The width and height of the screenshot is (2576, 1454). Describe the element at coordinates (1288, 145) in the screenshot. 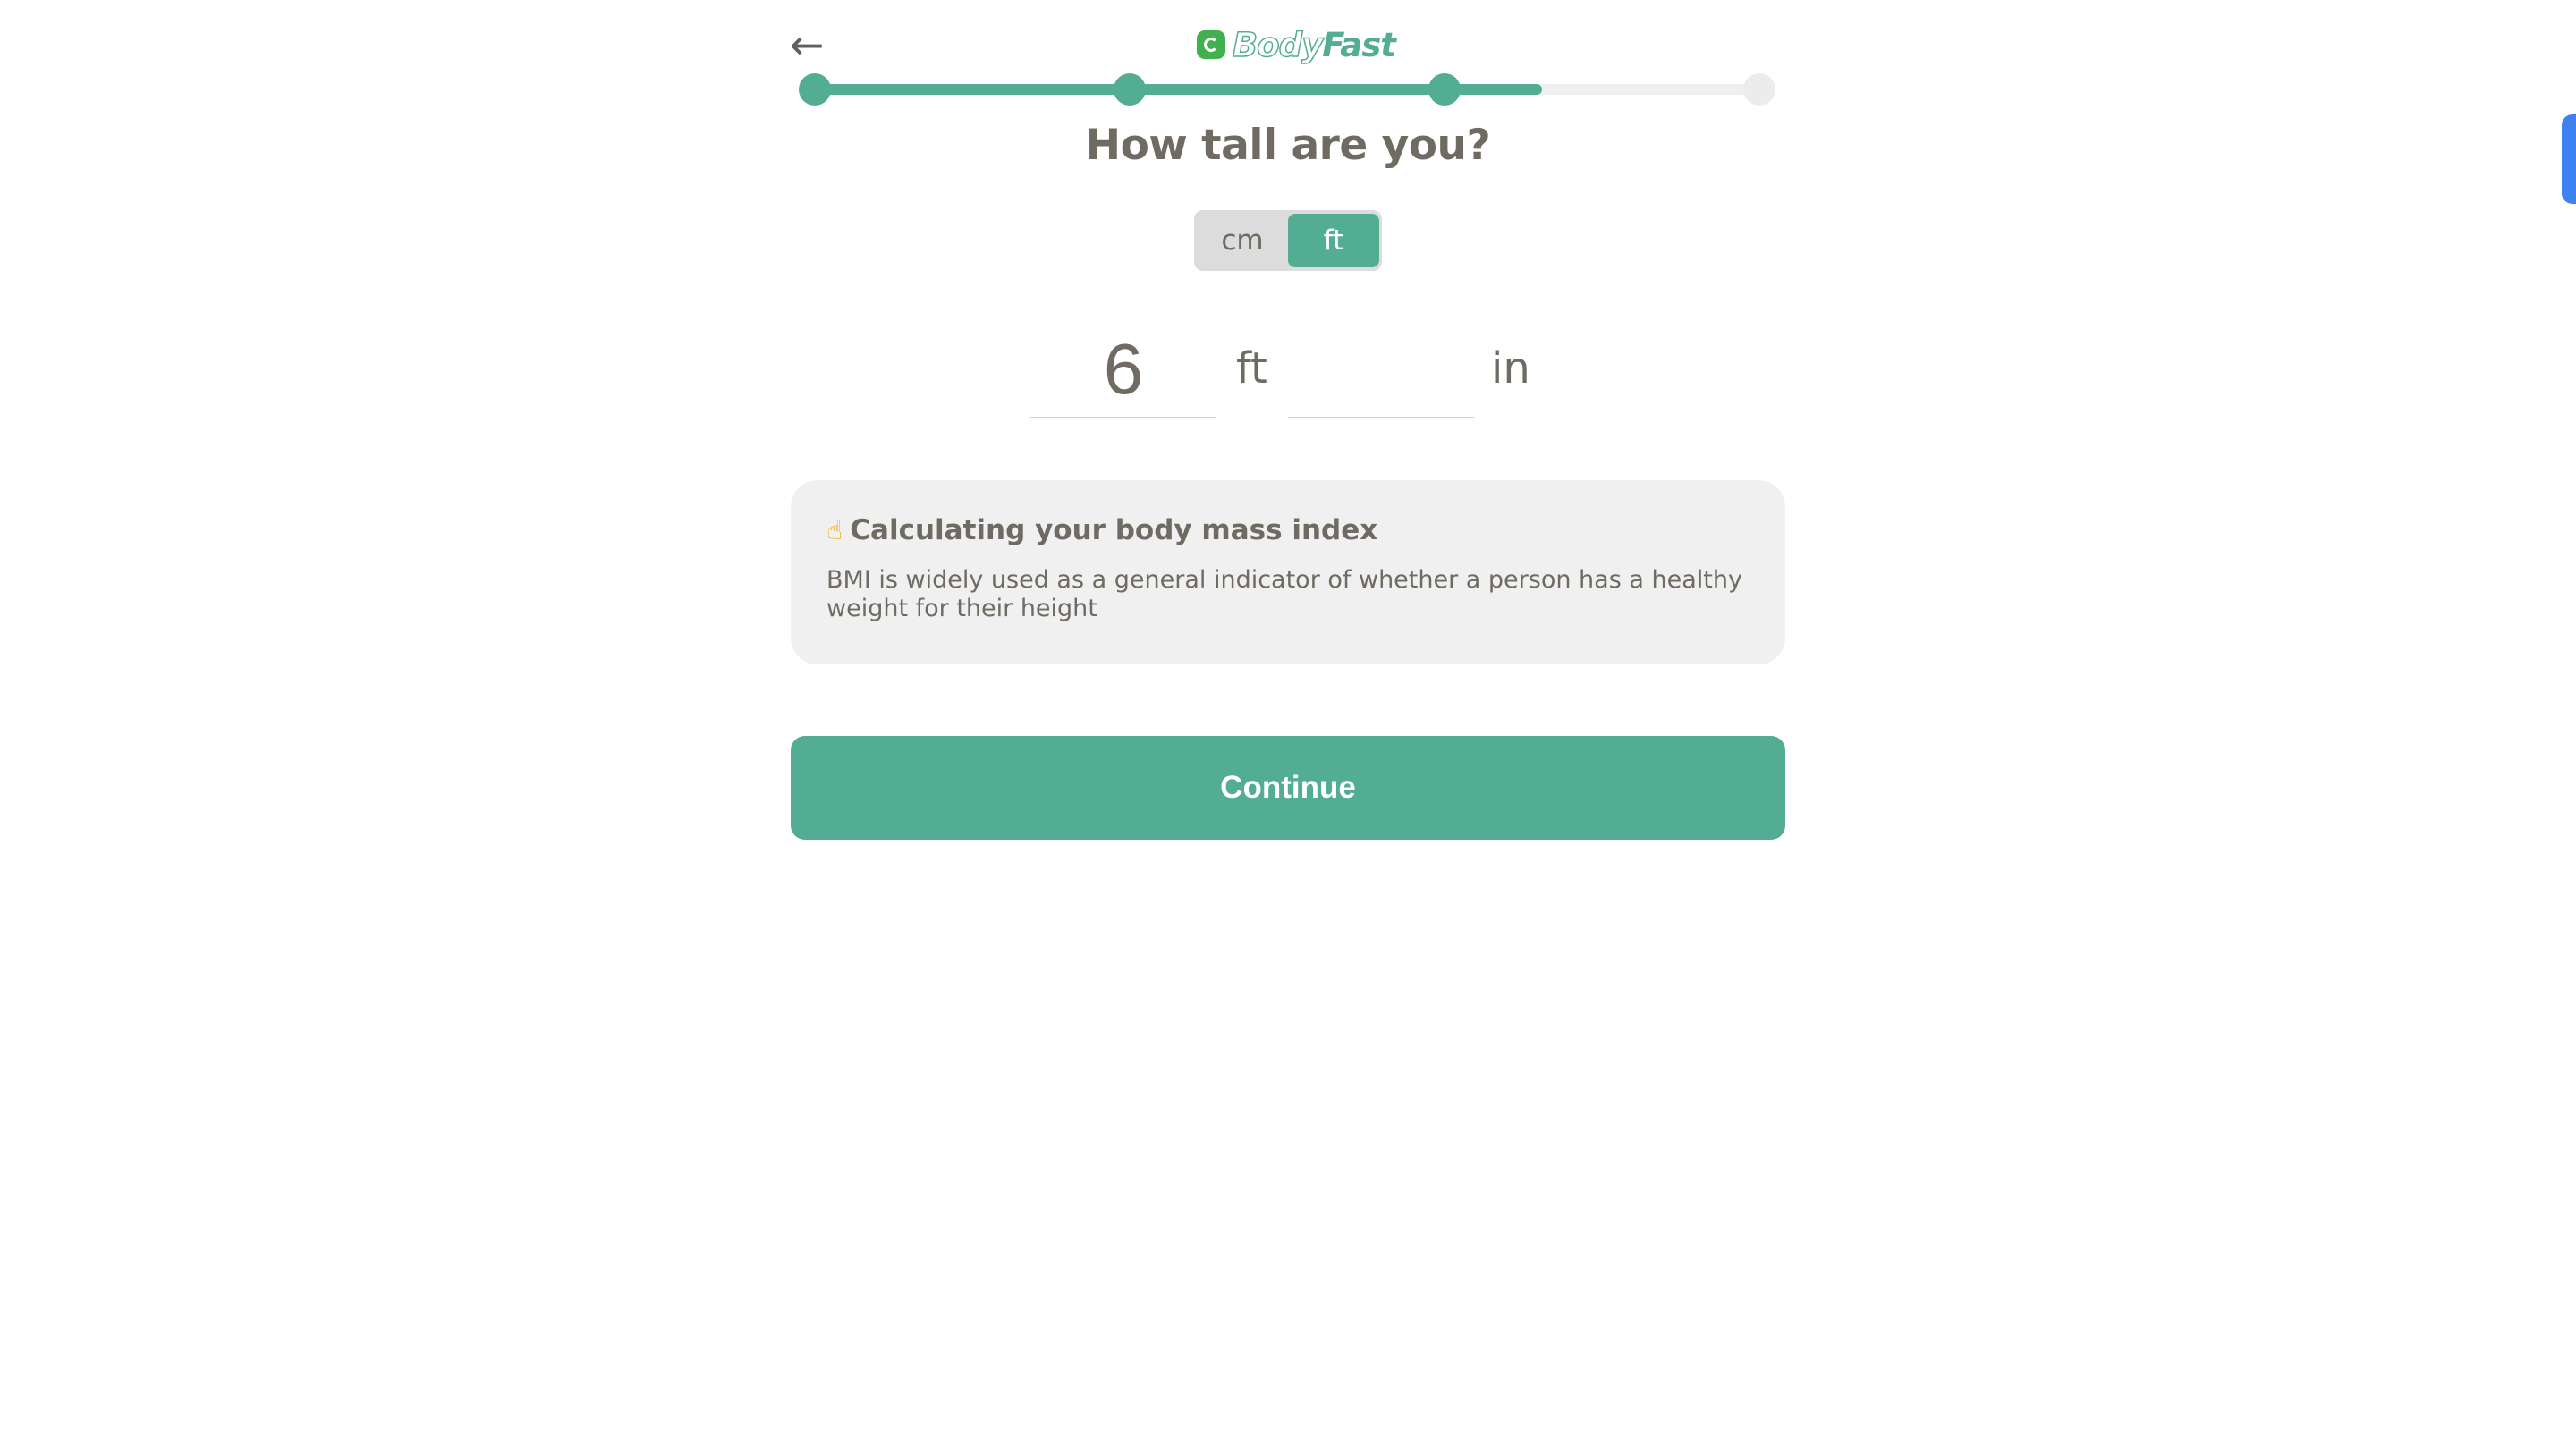

I see `page-title: How tall are you?` at that location.